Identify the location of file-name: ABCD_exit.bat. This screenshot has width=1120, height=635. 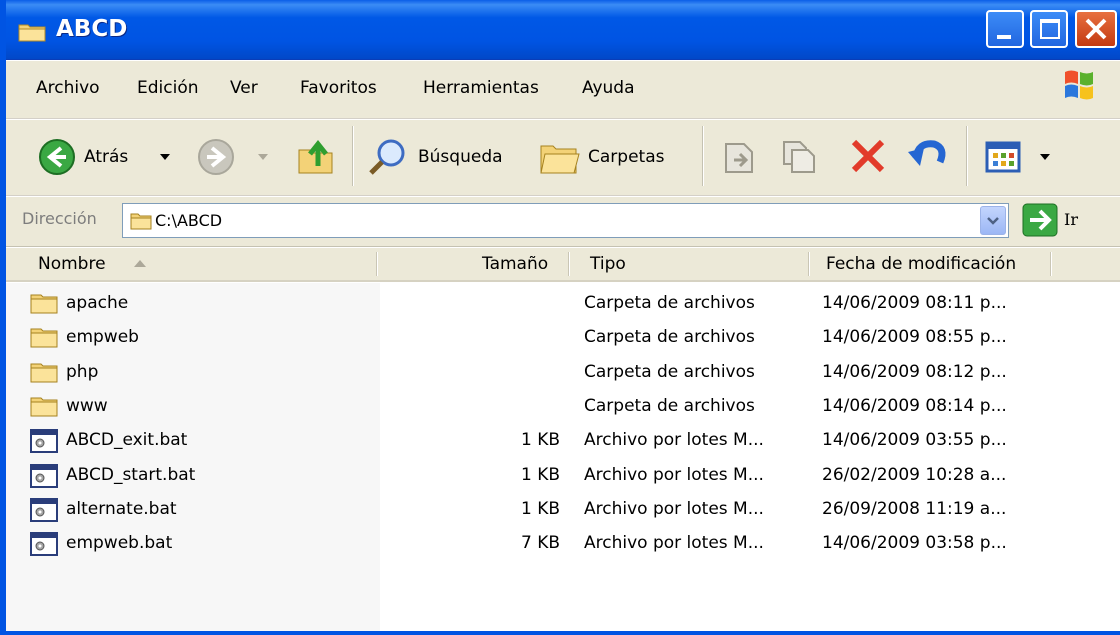
(126, 440).